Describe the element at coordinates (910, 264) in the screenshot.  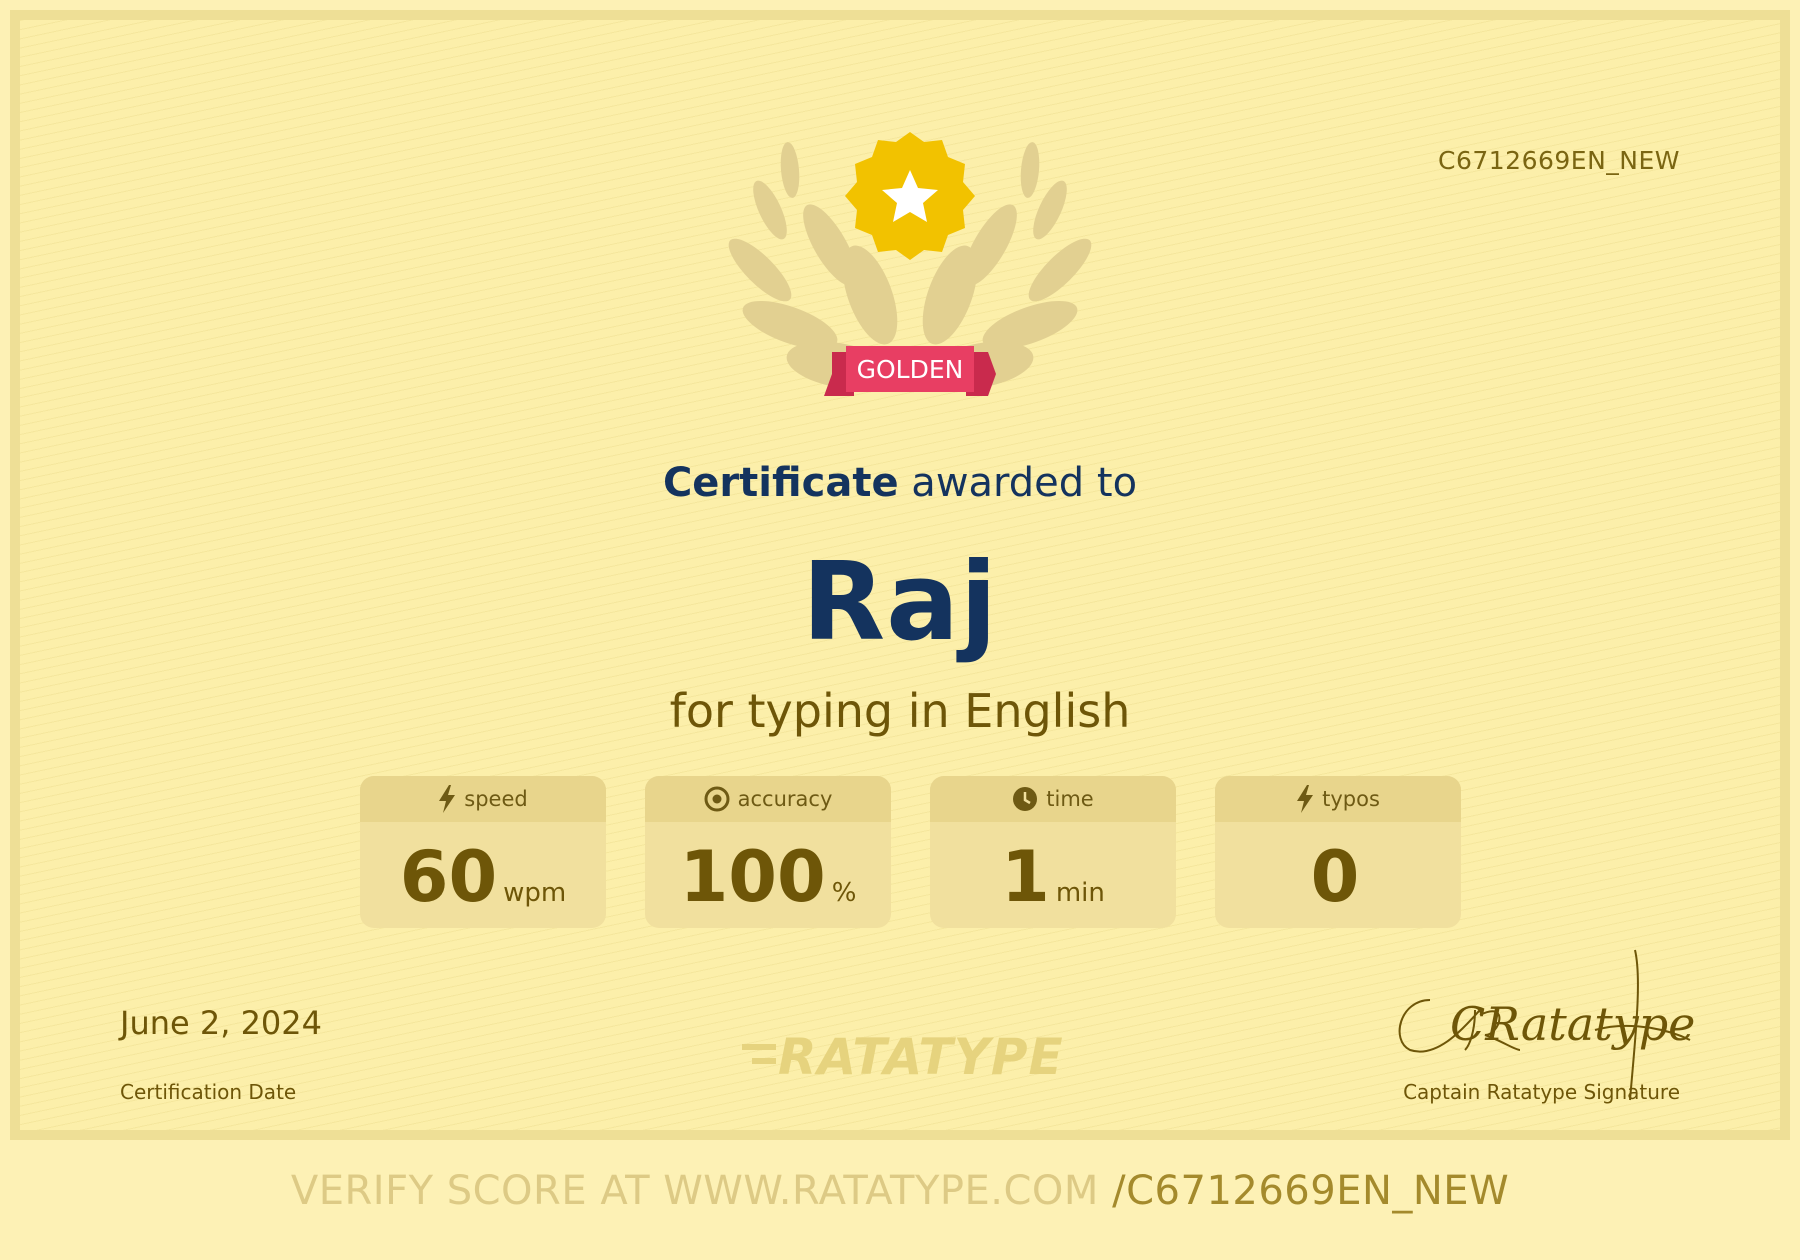
I see `golden-emblem: GOLDEN` at that location.